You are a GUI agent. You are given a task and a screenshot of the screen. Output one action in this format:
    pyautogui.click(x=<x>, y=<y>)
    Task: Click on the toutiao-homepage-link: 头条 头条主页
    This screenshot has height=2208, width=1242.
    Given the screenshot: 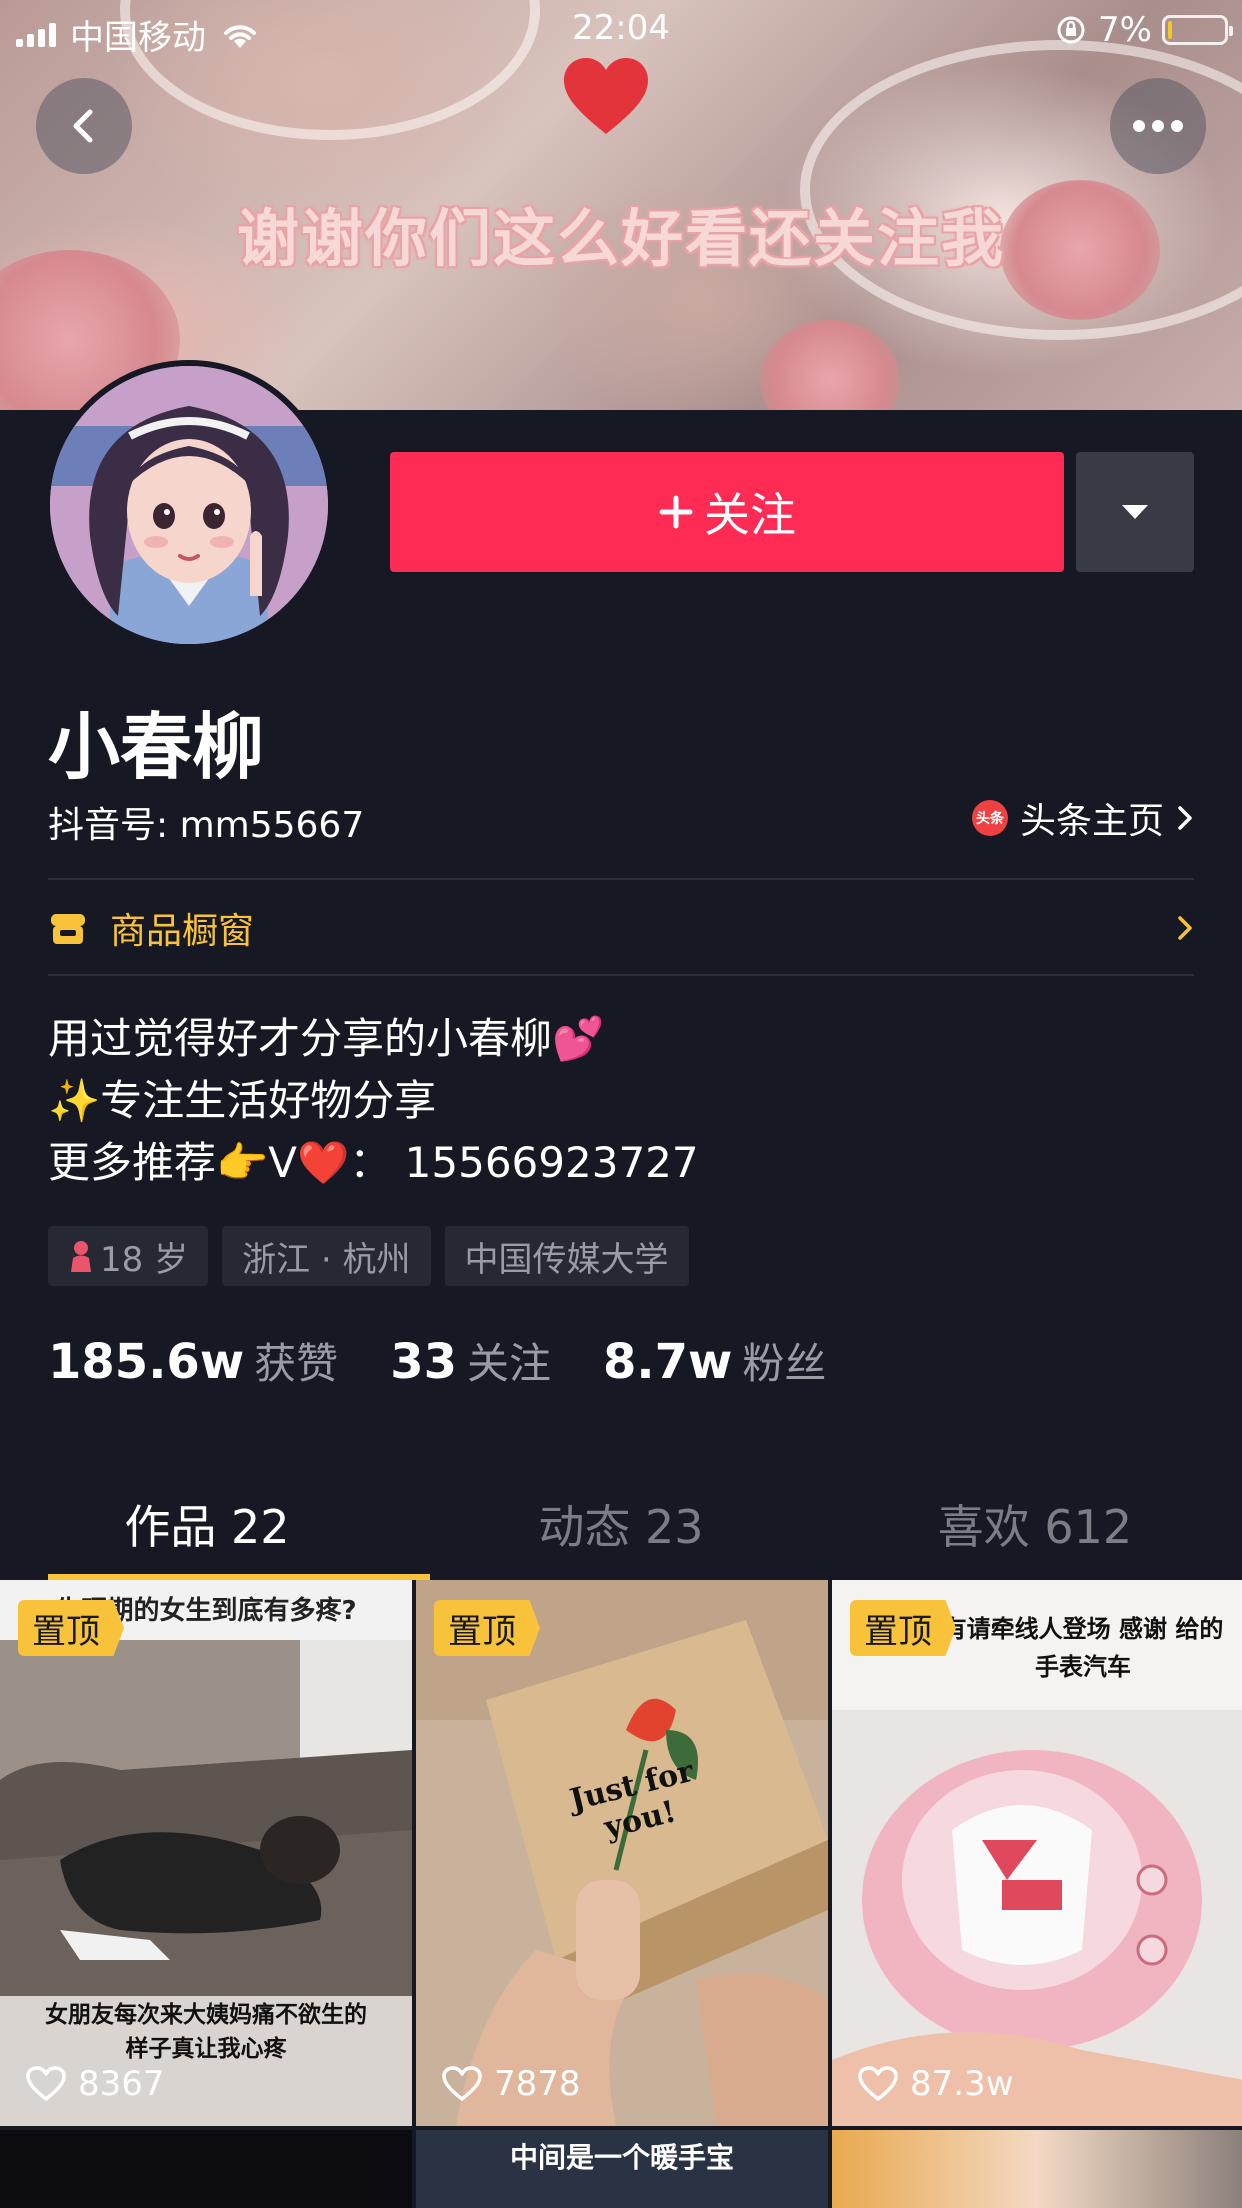 What is the action you would take?
    pyautogui.click(x=1082, y=818)
    